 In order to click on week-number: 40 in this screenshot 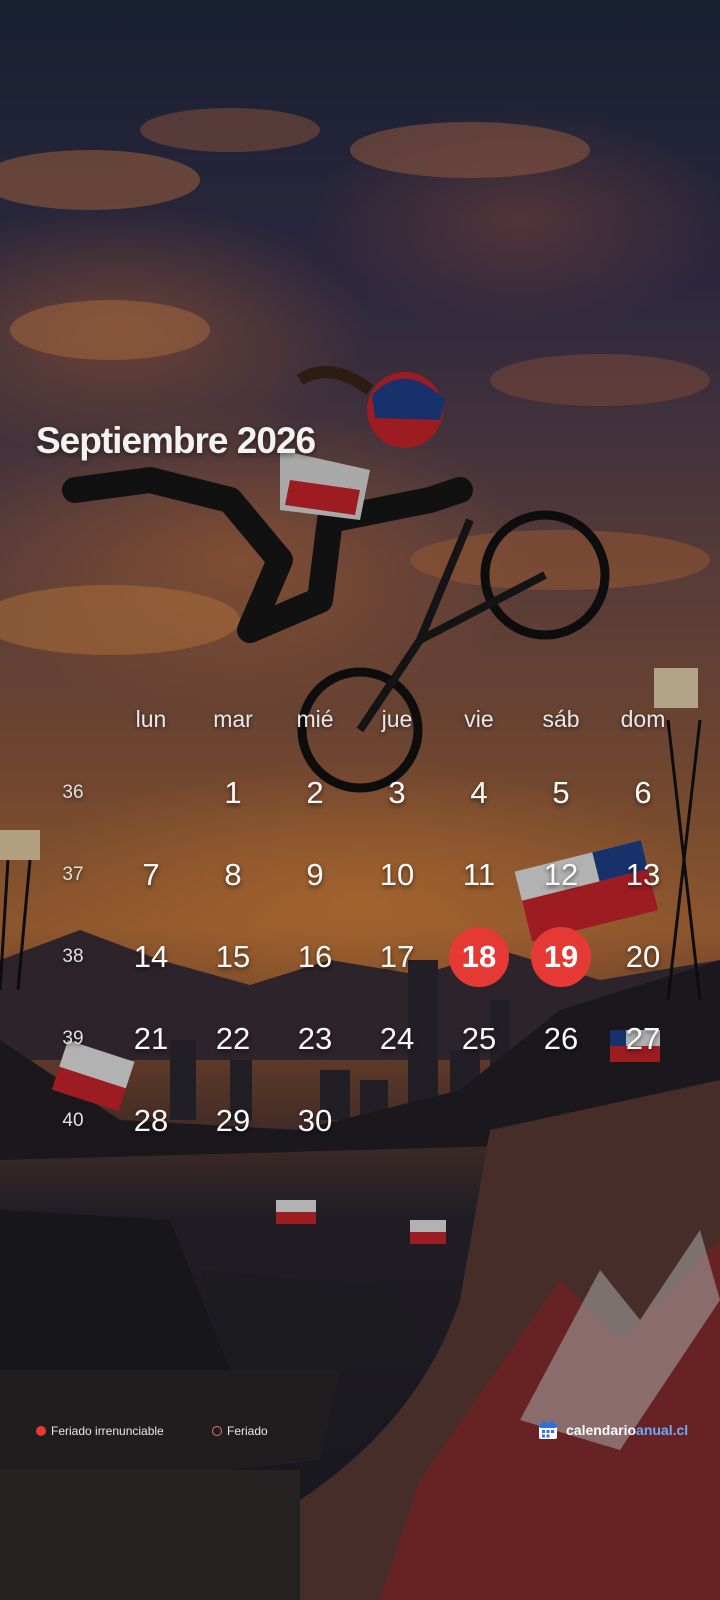, I will do `click(73, 1120)`.